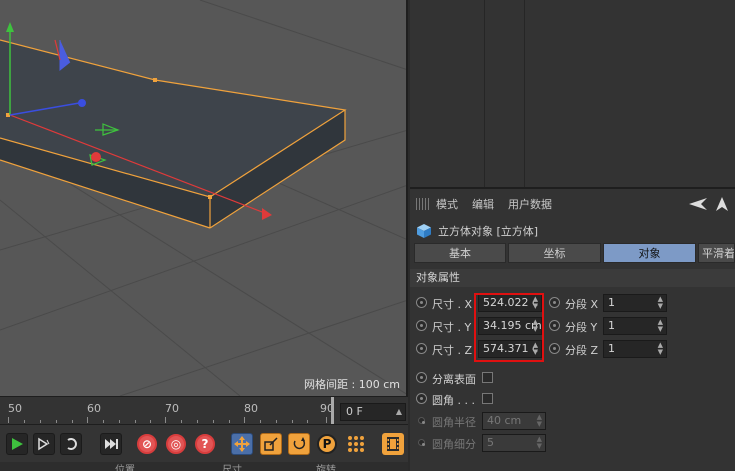  Describe the element at coordinates (611, 325) in the screenshot. I see `segments-y-value: 1` at that location.